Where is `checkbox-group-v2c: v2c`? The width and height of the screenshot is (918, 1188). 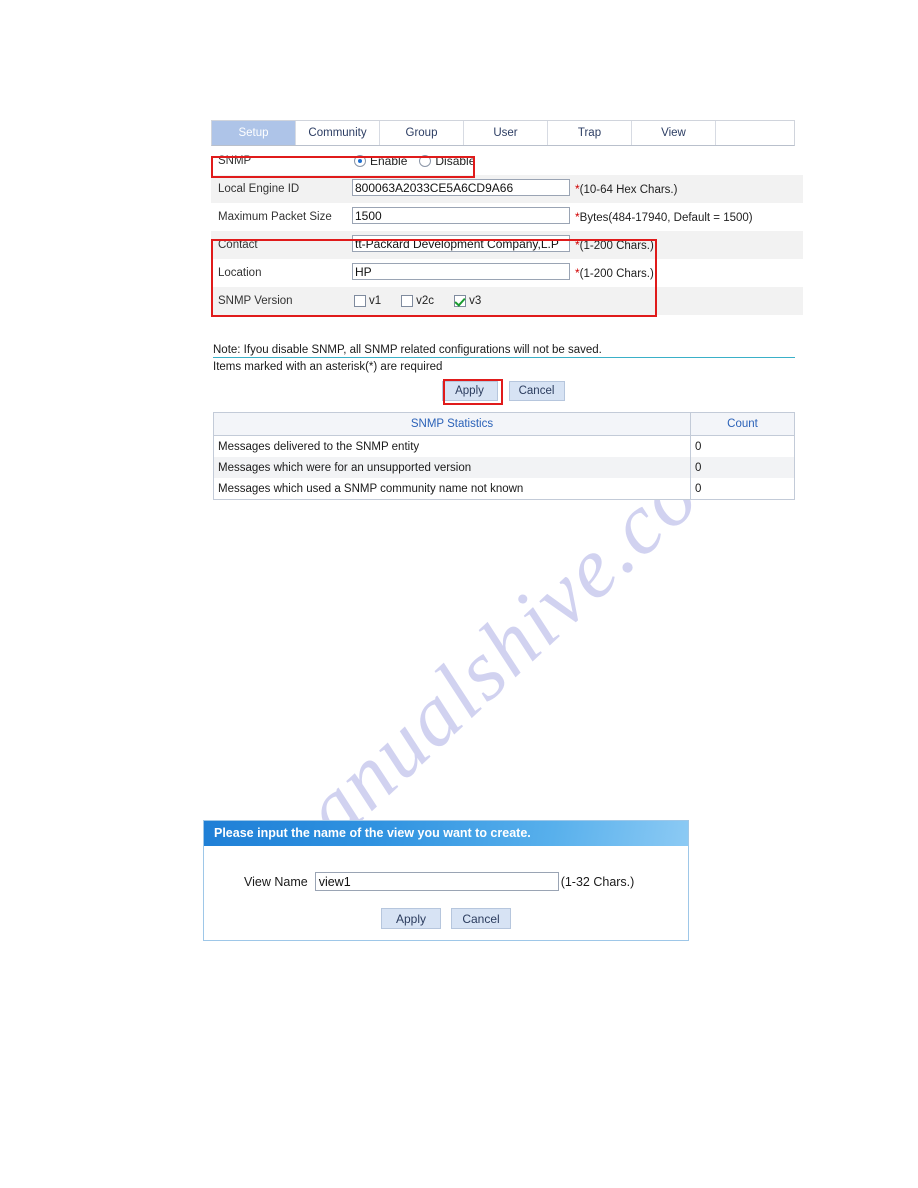
checkbox-group-v2c: v2c is located at coordinates (417, 301).